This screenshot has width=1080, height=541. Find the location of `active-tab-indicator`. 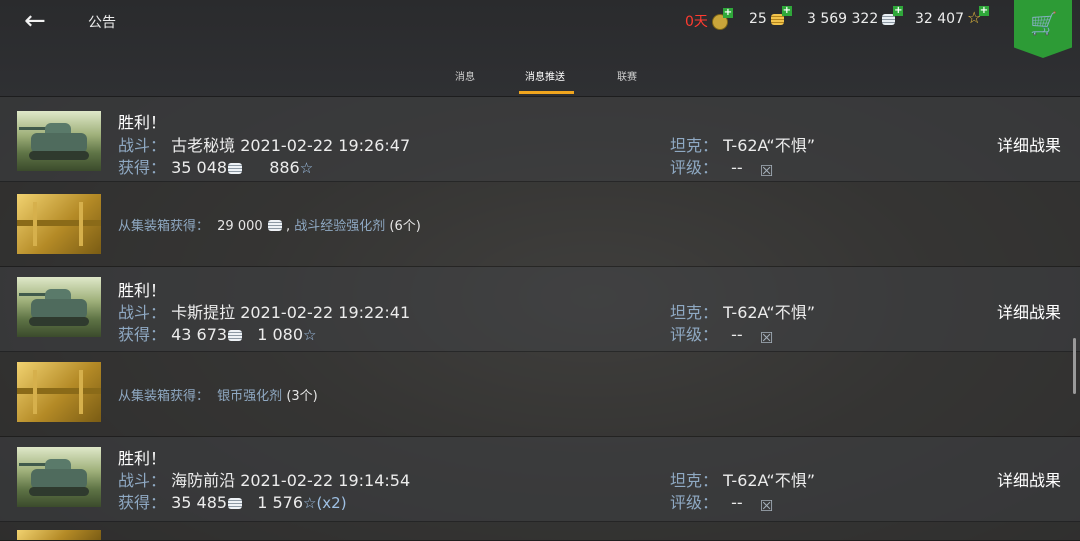

active-tab-indicator is located at coordinates (546, 92).